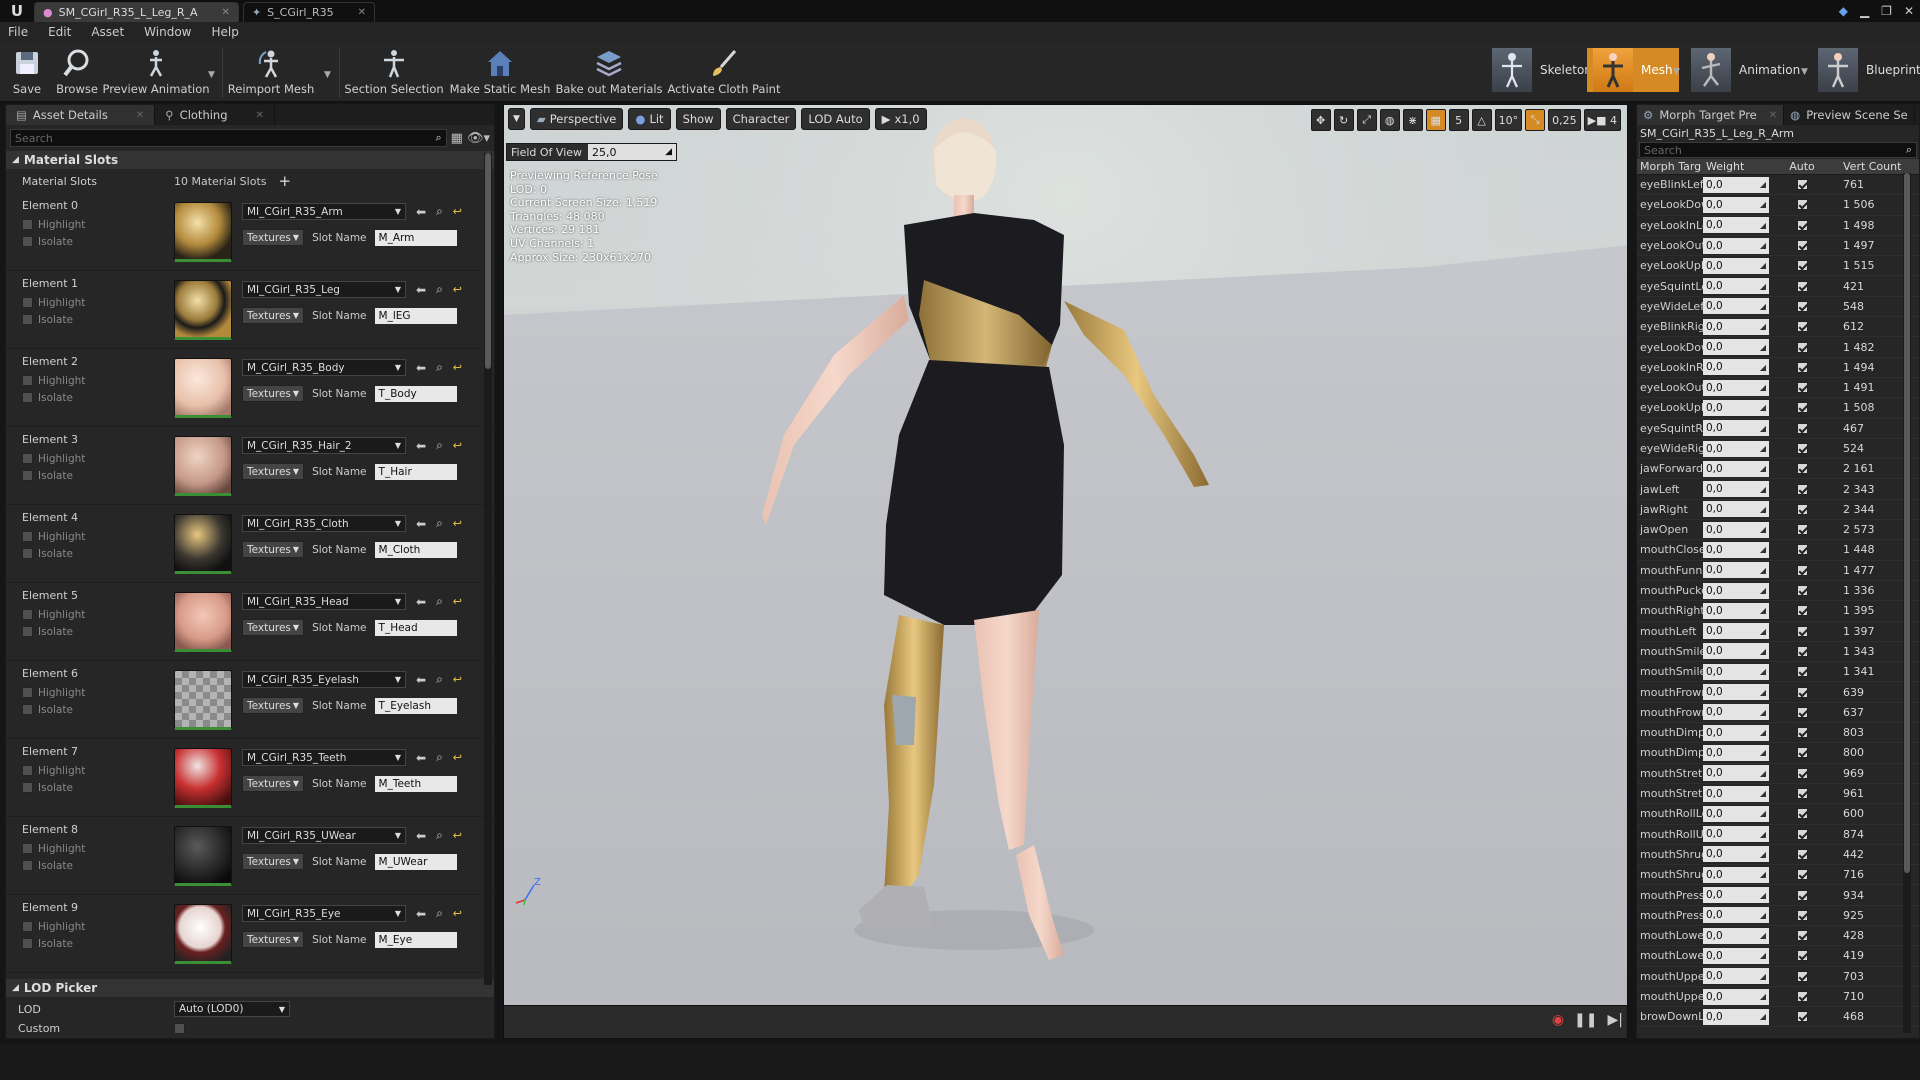  I want to click on playback-speed-button: ▶ x1,0, so click(900, 119).